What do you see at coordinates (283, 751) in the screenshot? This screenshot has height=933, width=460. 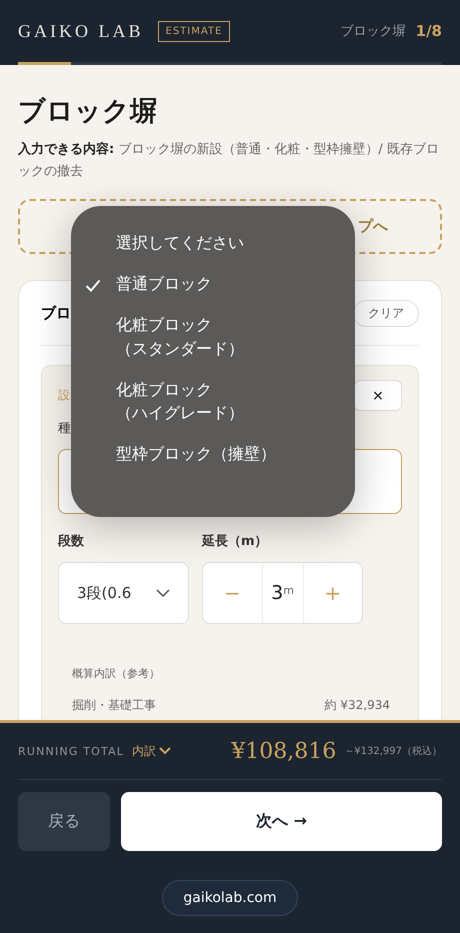 I see `total-price: ¥108,816` at bounding box center [283, 751].